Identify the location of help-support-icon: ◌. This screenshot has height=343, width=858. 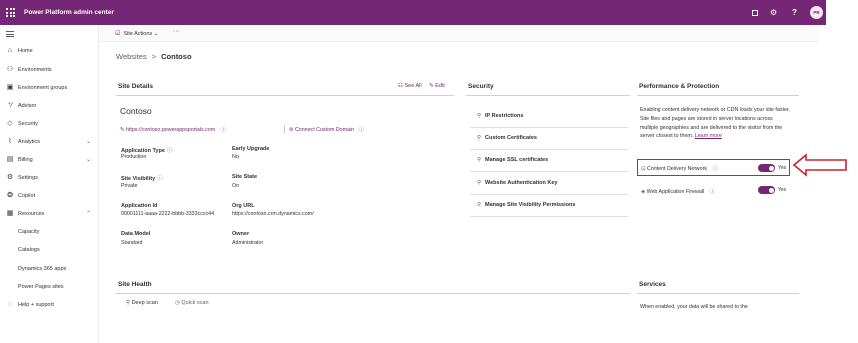
(10, 304).